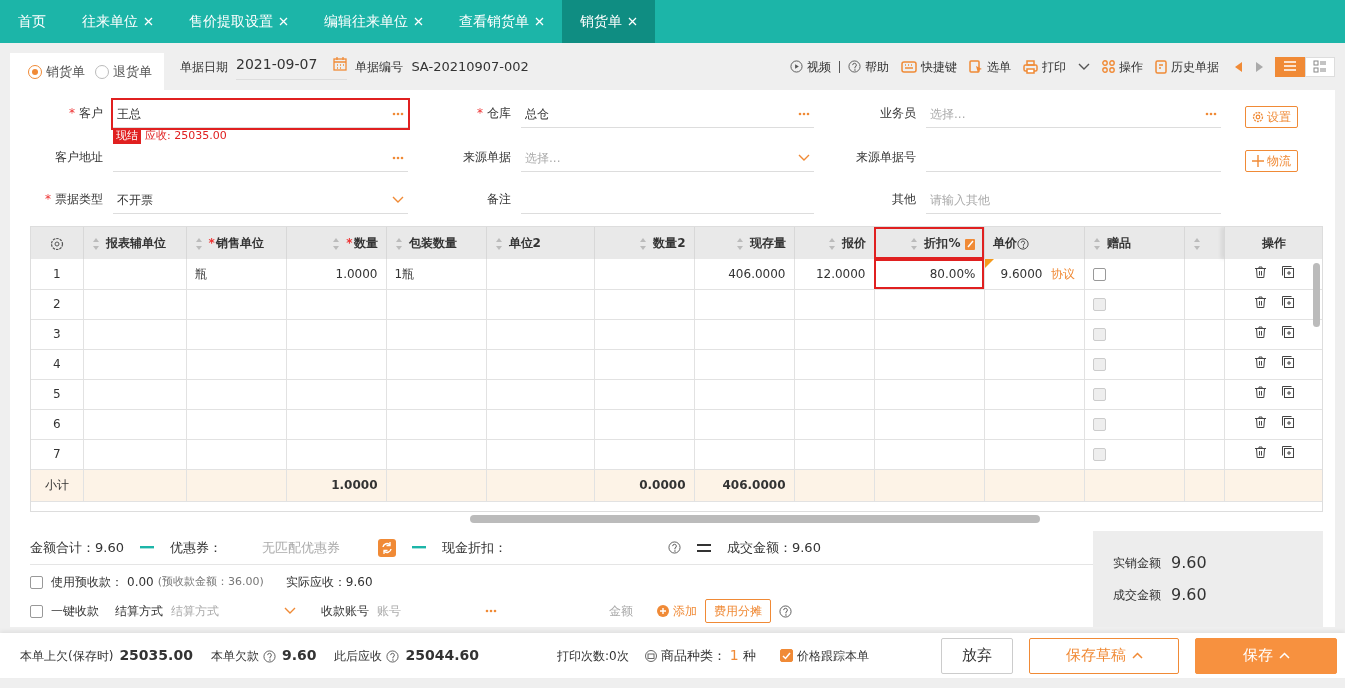 The height and width of the screenshot is (688, 1345). Describe the element at coordinates (1187, 66) in the screenshot. I see `toolbar-button: 历史单据` at that location.